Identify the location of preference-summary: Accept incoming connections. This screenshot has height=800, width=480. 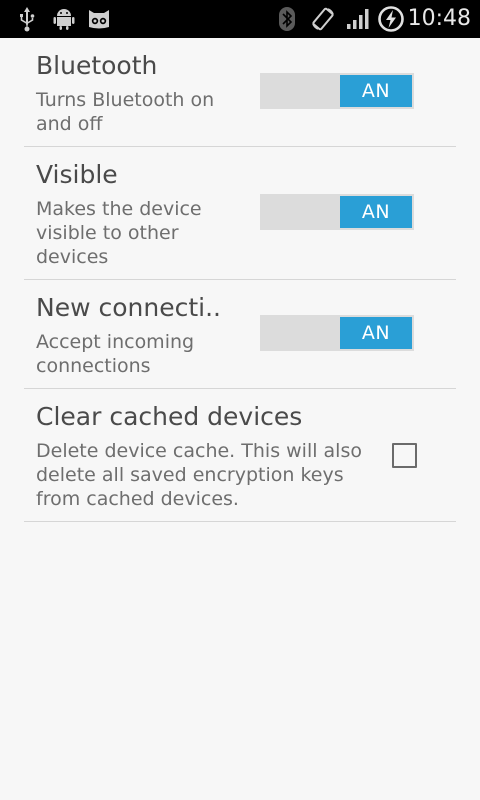
(115, 354).